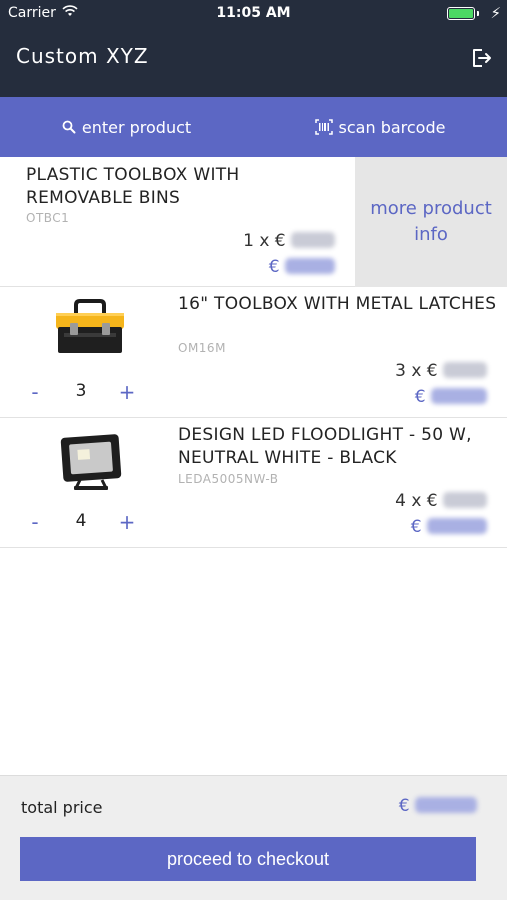  What do you see at coordinates (81, 391) in the screenshot?
I see `quantity-value: 3` at bounding box center [81, 391].